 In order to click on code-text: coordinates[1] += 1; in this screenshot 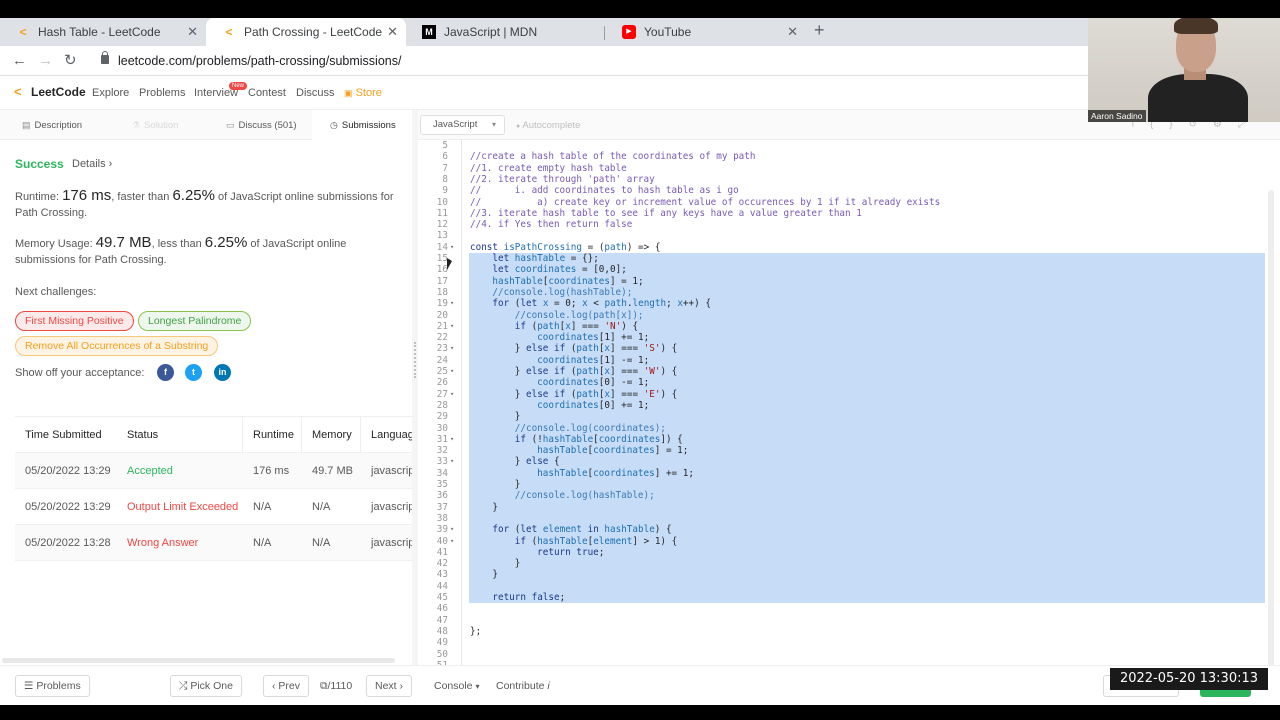, I will do `click(593, 338)`.